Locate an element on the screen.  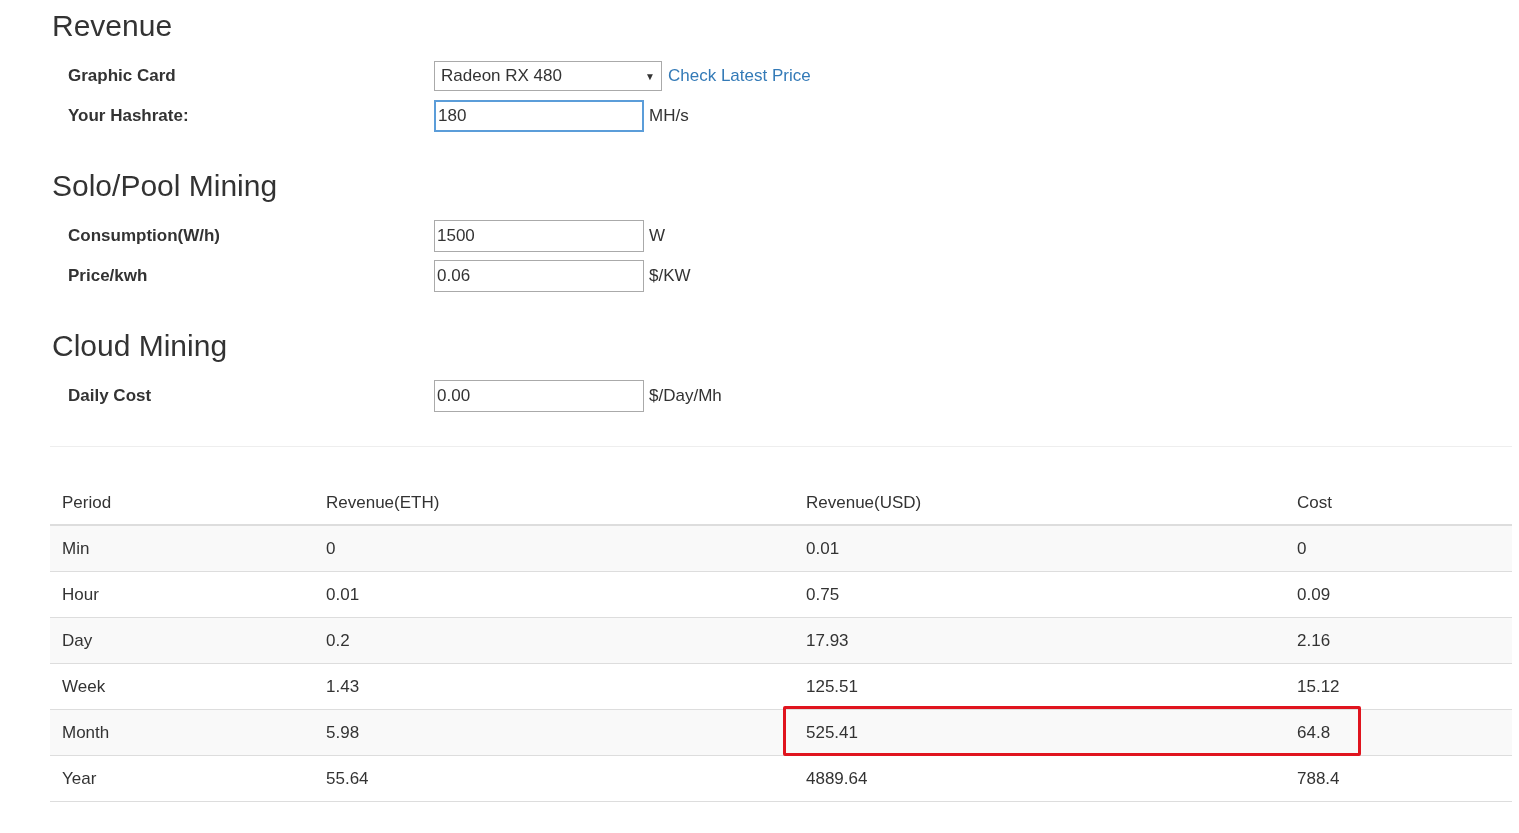
graphic-card-select: Radeon RX 480 ▼ is located at coordinates (548, 76).